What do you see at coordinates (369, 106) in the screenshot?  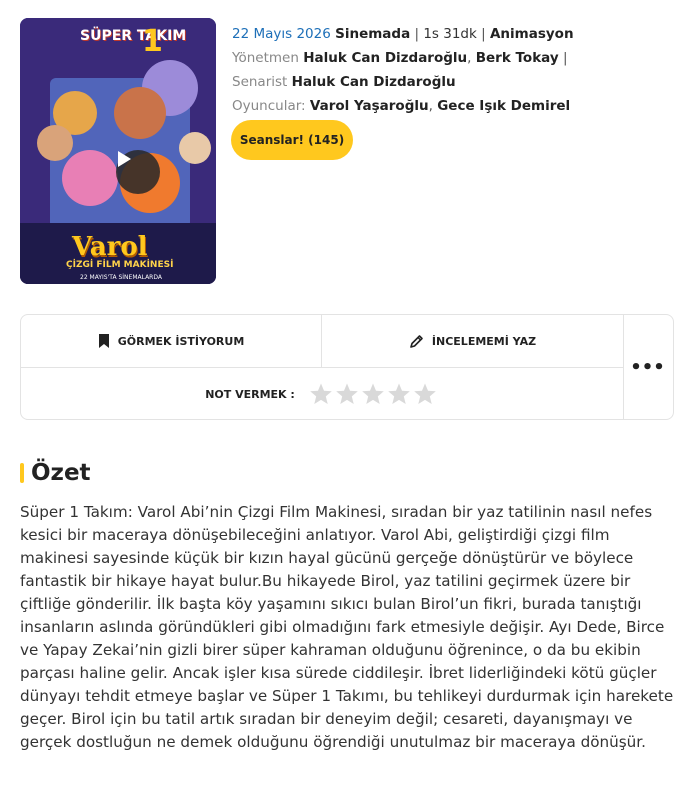 I see `cast-link: Varol Yaşaroğlu` at bounding box center [369, 106].